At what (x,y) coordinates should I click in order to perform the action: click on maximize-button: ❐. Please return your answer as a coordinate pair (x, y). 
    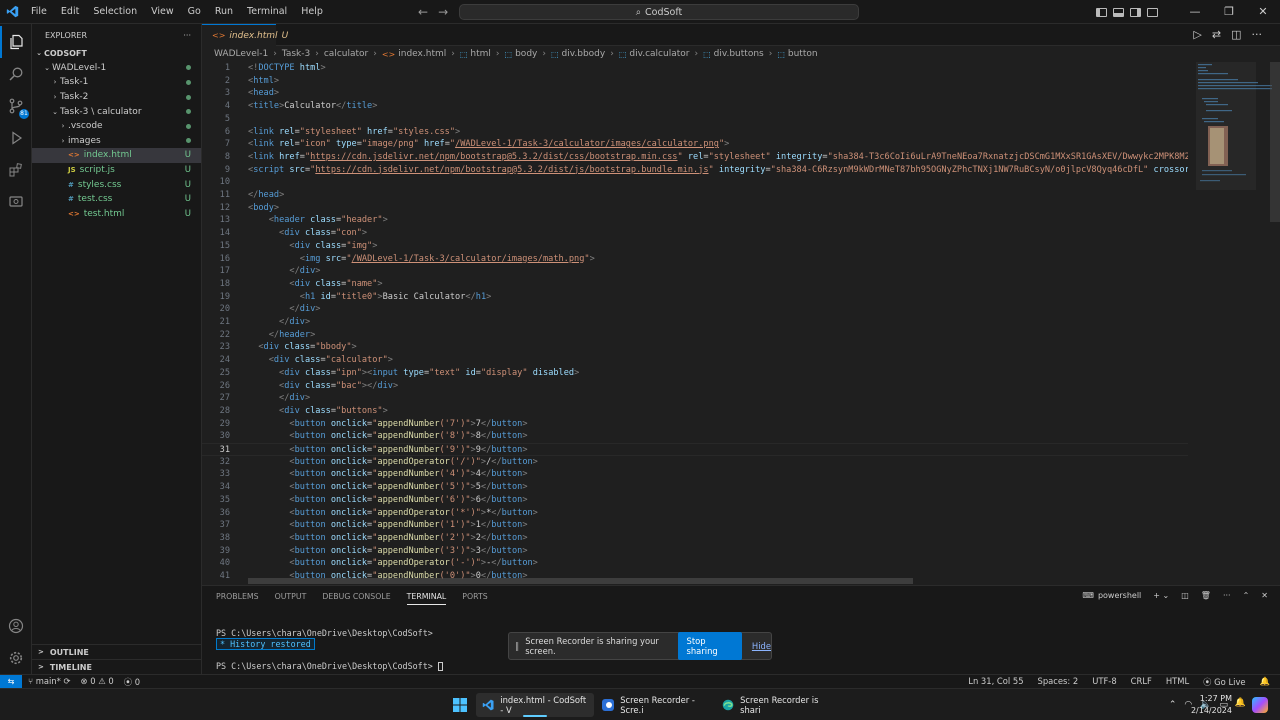
    Looking at the image, I should click on (1229, 12).